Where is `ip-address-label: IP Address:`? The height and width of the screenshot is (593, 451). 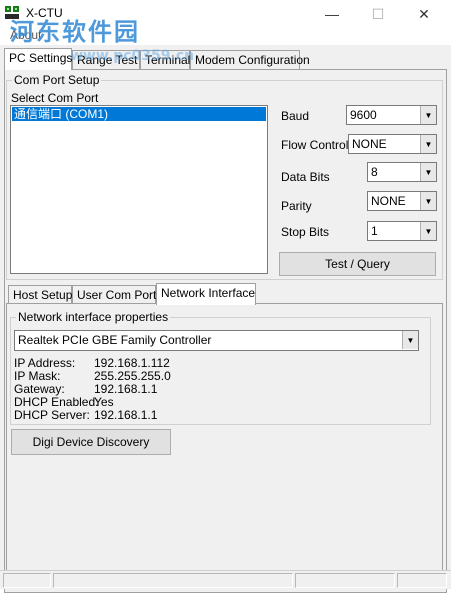 ip-address-label: IP Address: is located at coordinates (45, 363).